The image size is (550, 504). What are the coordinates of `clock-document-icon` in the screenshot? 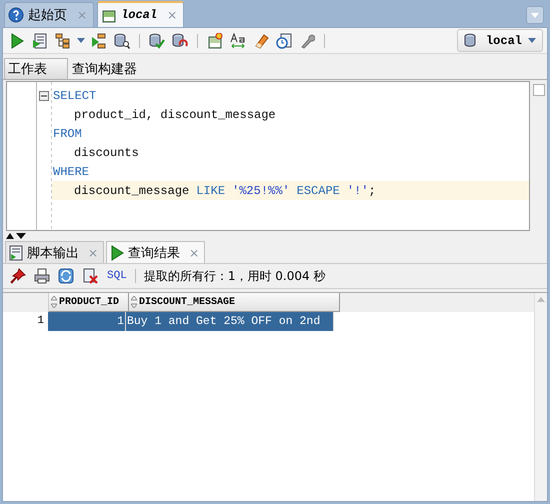 It's located at (284, 40).